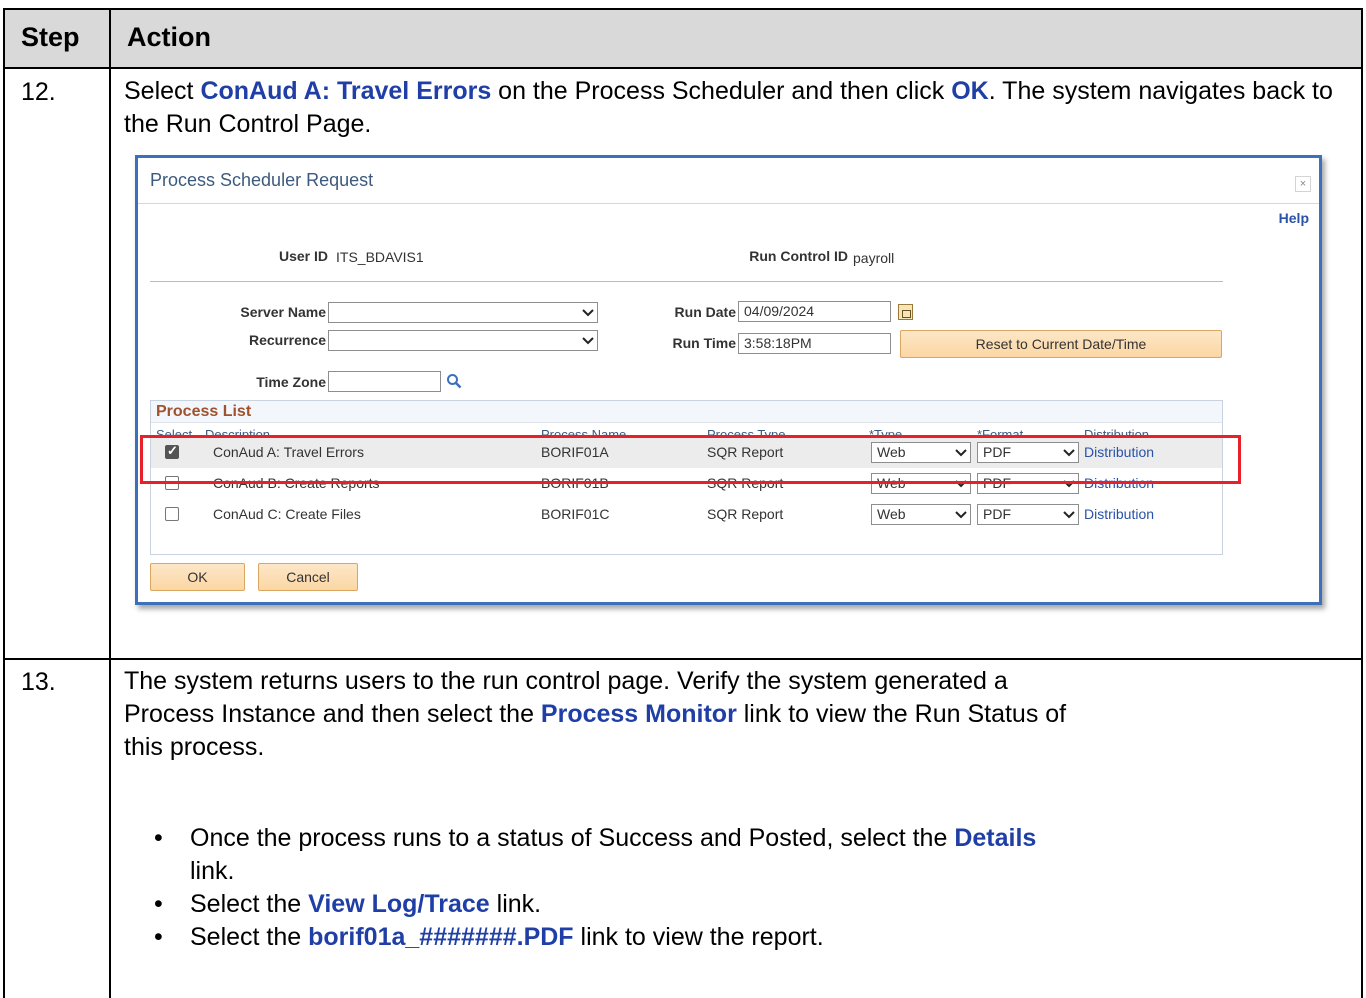  What do you see at coordinates (454, 381) in the screenshot?
I see `search-icon` at bounding box center [454, 381].